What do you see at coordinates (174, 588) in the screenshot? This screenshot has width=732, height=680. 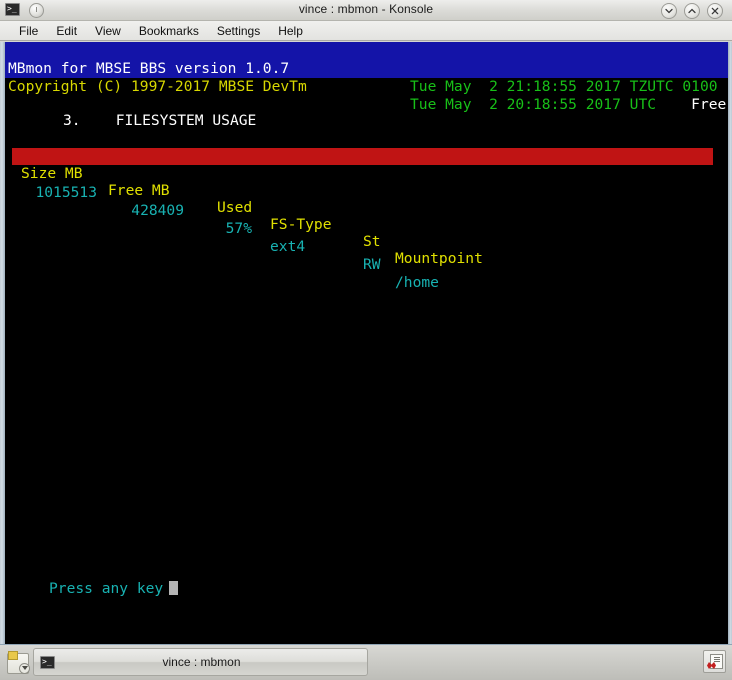 I see `terminal-cursor` at bounding box center [174, 588].